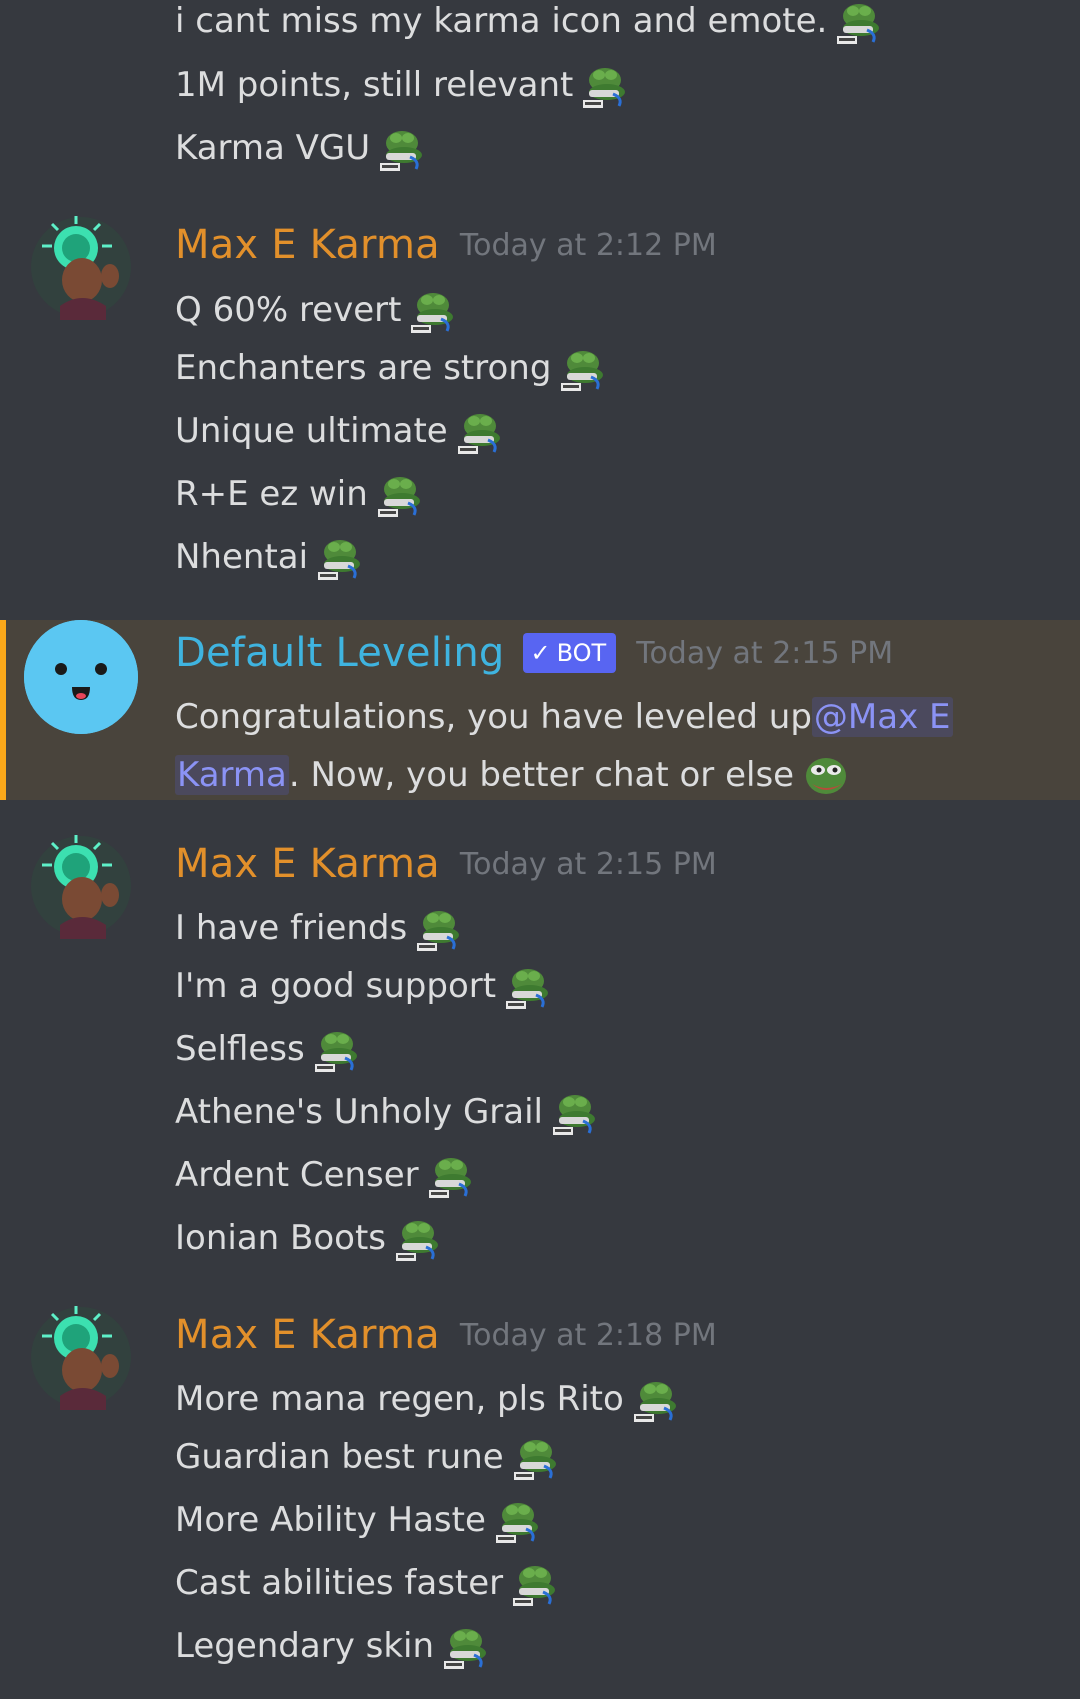  I want to click on message-text: i cant miss my karma icon and emote., so click(501, 21).